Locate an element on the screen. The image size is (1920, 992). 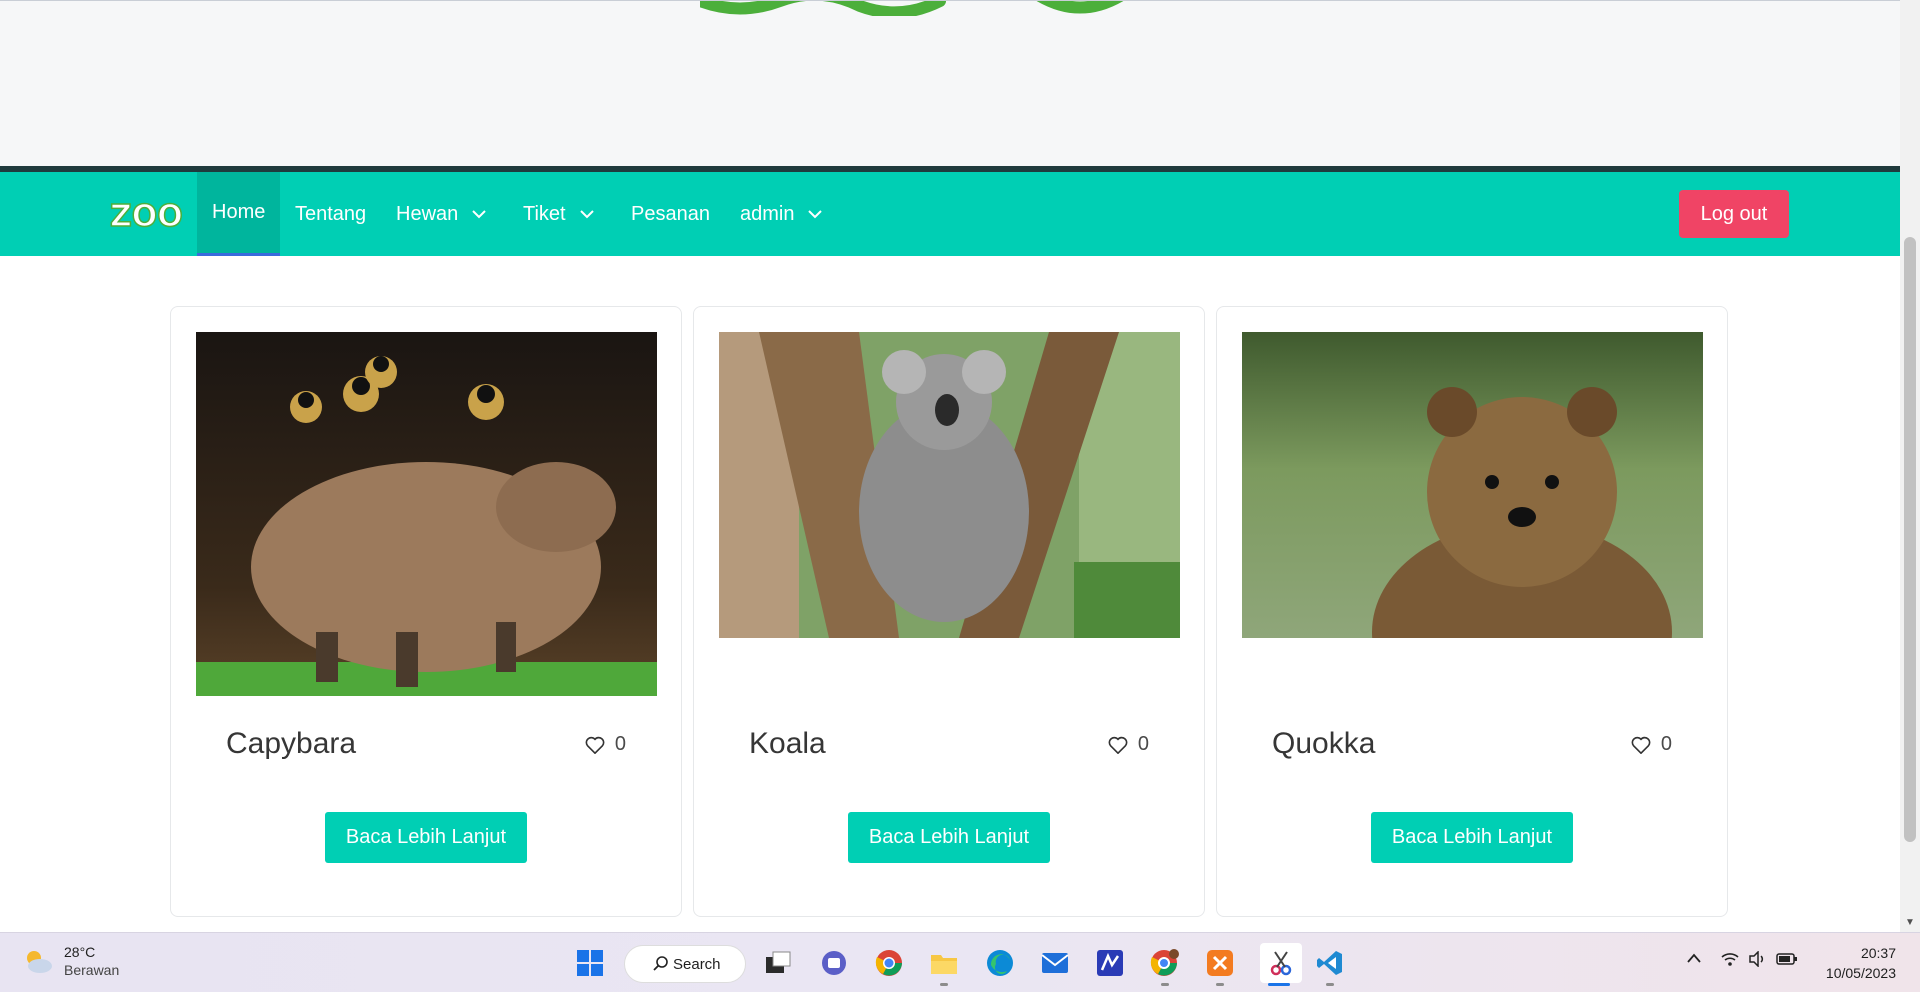
nav-tentang-label: Tentang is located at coordinates (331, 213).